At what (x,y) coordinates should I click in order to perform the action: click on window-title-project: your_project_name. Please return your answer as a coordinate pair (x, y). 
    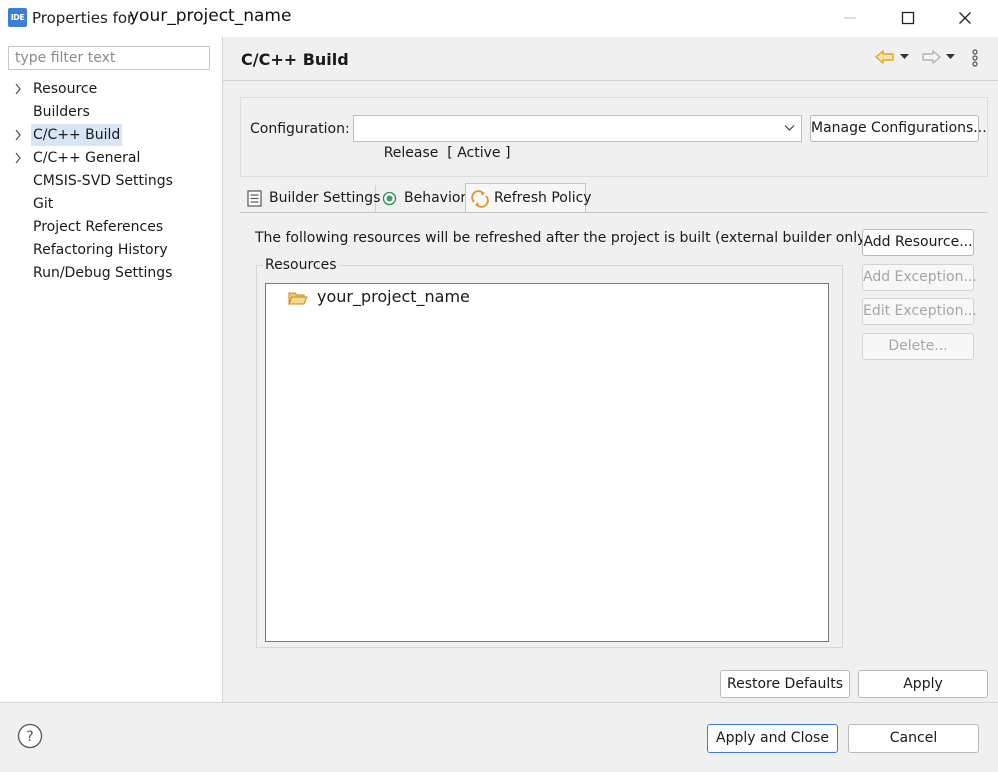
    Looking at the image, I should click on (210, 16).